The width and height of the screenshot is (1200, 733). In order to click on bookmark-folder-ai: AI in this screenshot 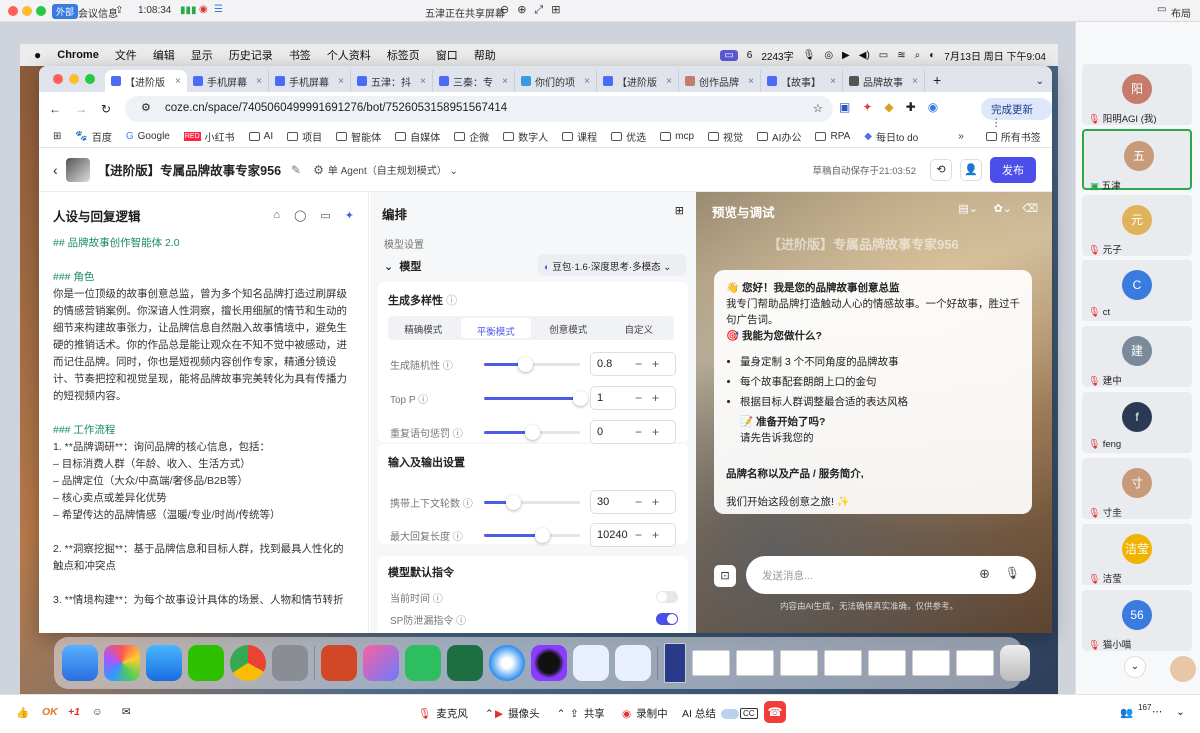, I will do `click(260, 136)`.